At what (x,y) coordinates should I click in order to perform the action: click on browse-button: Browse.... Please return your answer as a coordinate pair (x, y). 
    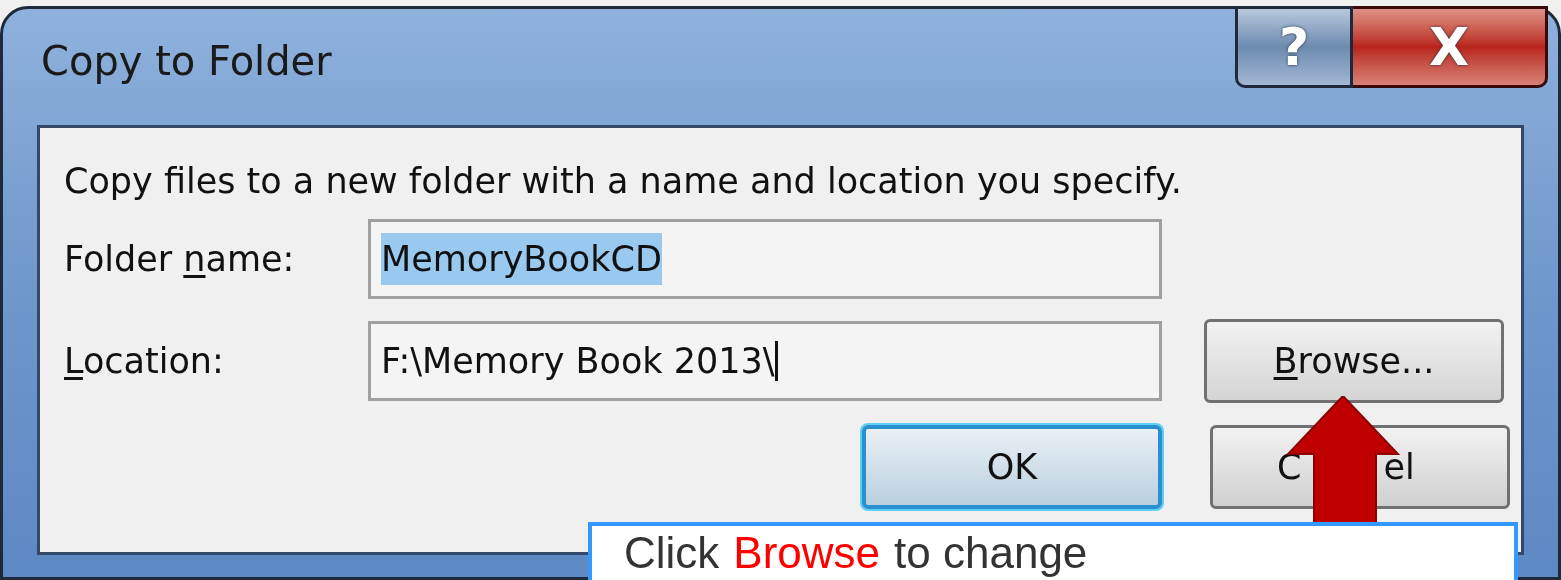
    Looking at the image, I should click on (1354, 361).